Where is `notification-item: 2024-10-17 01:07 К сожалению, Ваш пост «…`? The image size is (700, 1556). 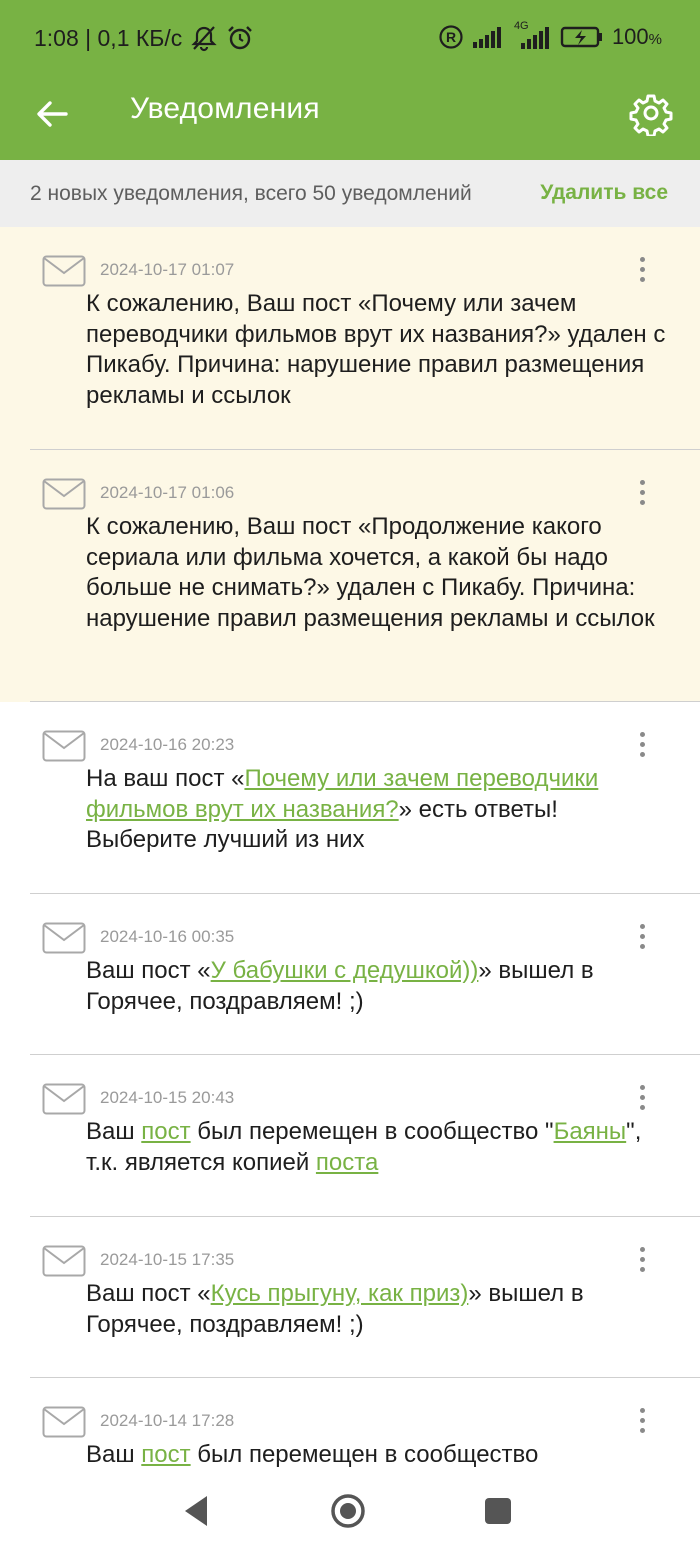
notification-item: 2024-10-17 01:07 К сожалению, Ваш пост «… is located at coordinates (350, 338).